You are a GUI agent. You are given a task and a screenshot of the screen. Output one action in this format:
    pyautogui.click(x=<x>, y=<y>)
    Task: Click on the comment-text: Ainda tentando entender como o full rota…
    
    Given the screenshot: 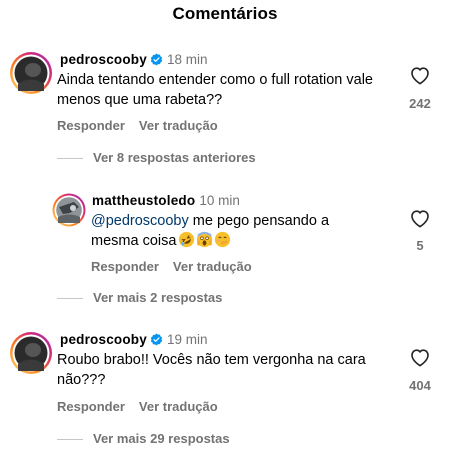 What is the action you would take?
    pyautogui.click(x=215, y=90)
    